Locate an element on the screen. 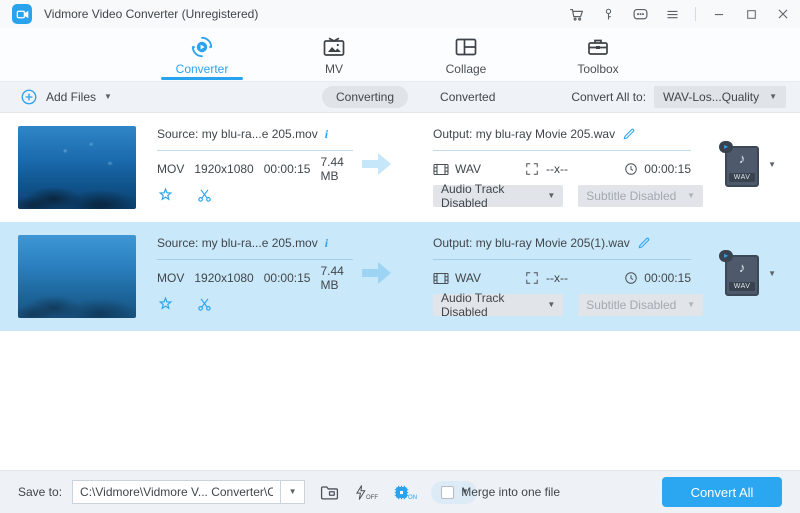 The width and height of the screenshot is (800, 513). merge-option: Merge into one file is located at coordinates (500, 492).